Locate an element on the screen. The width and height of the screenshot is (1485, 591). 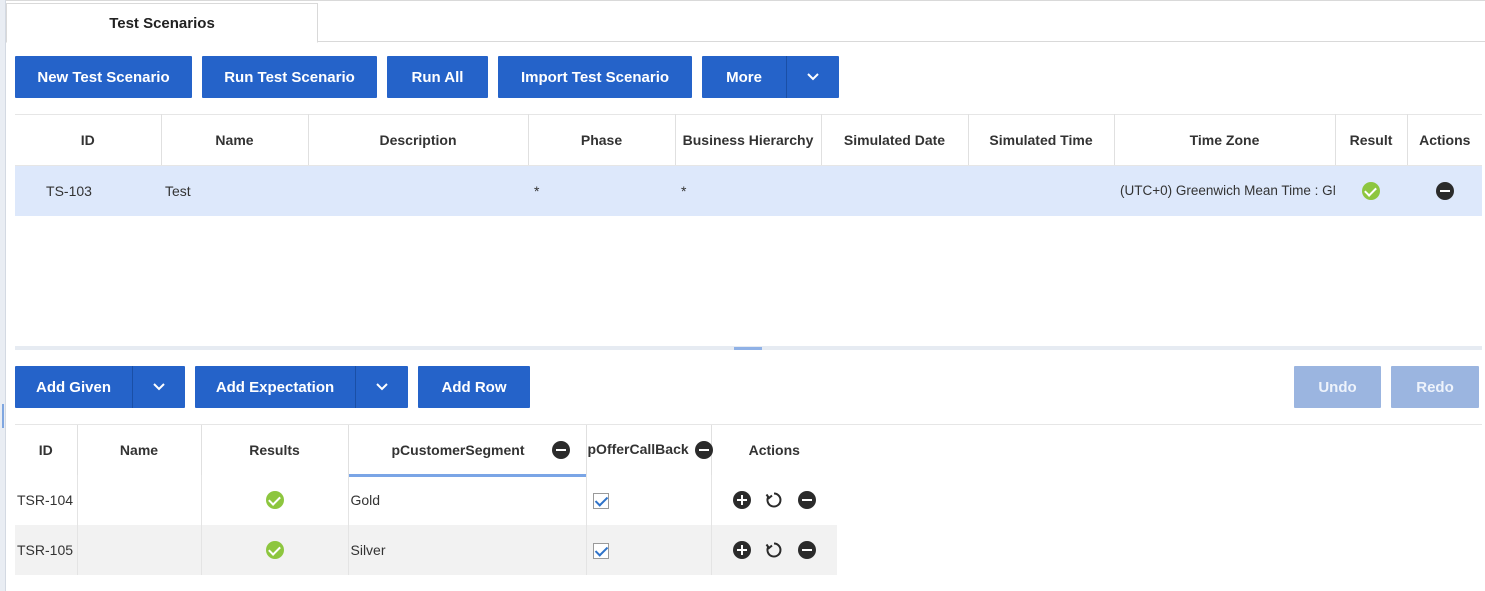
col-header-simulated-date: Simulated Date is located at coordinates (895, 140).